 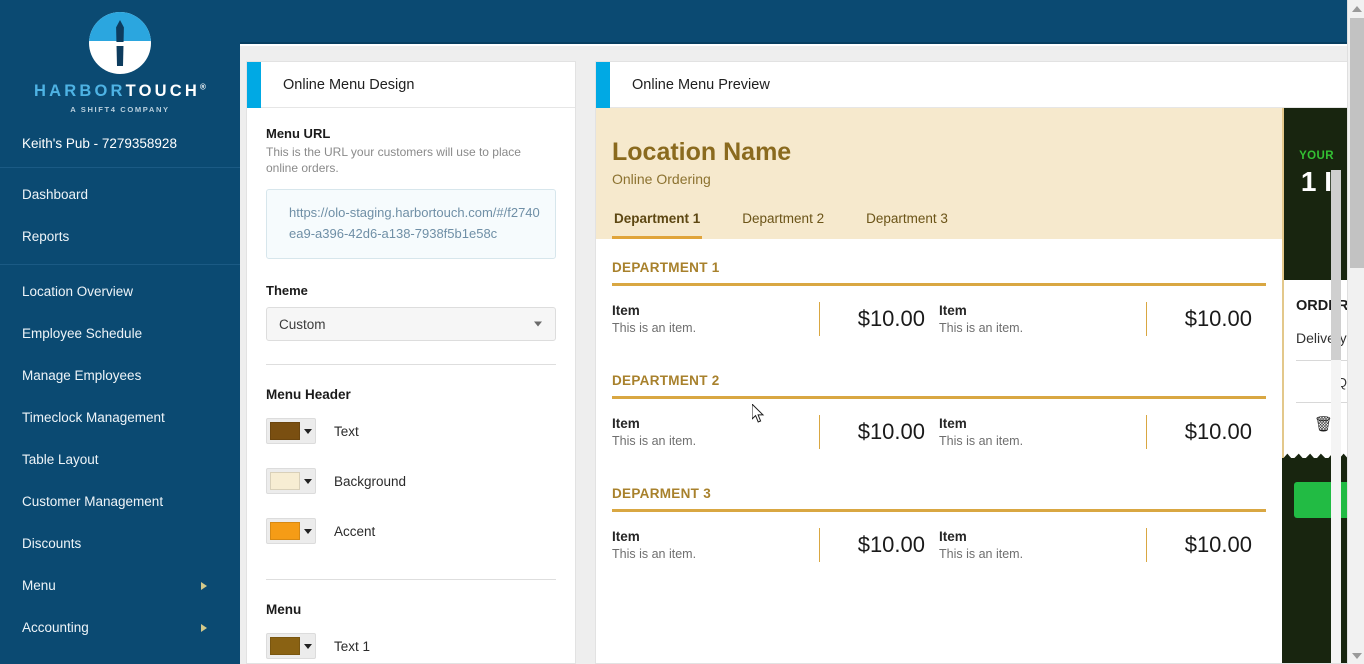 What do you see at coordinates (52, 543) in the screenshot?
I see `sidebar-item-label: Discounts` at bounding box center [52, 543].